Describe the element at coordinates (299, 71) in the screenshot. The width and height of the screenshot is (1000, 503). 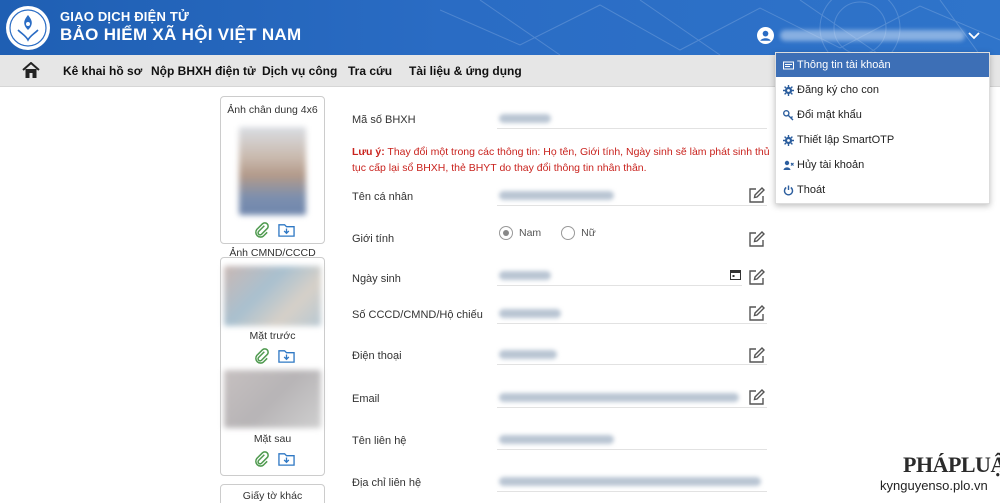
I see `nav-dich-vu-cong: Dịch vụ công` at that location.